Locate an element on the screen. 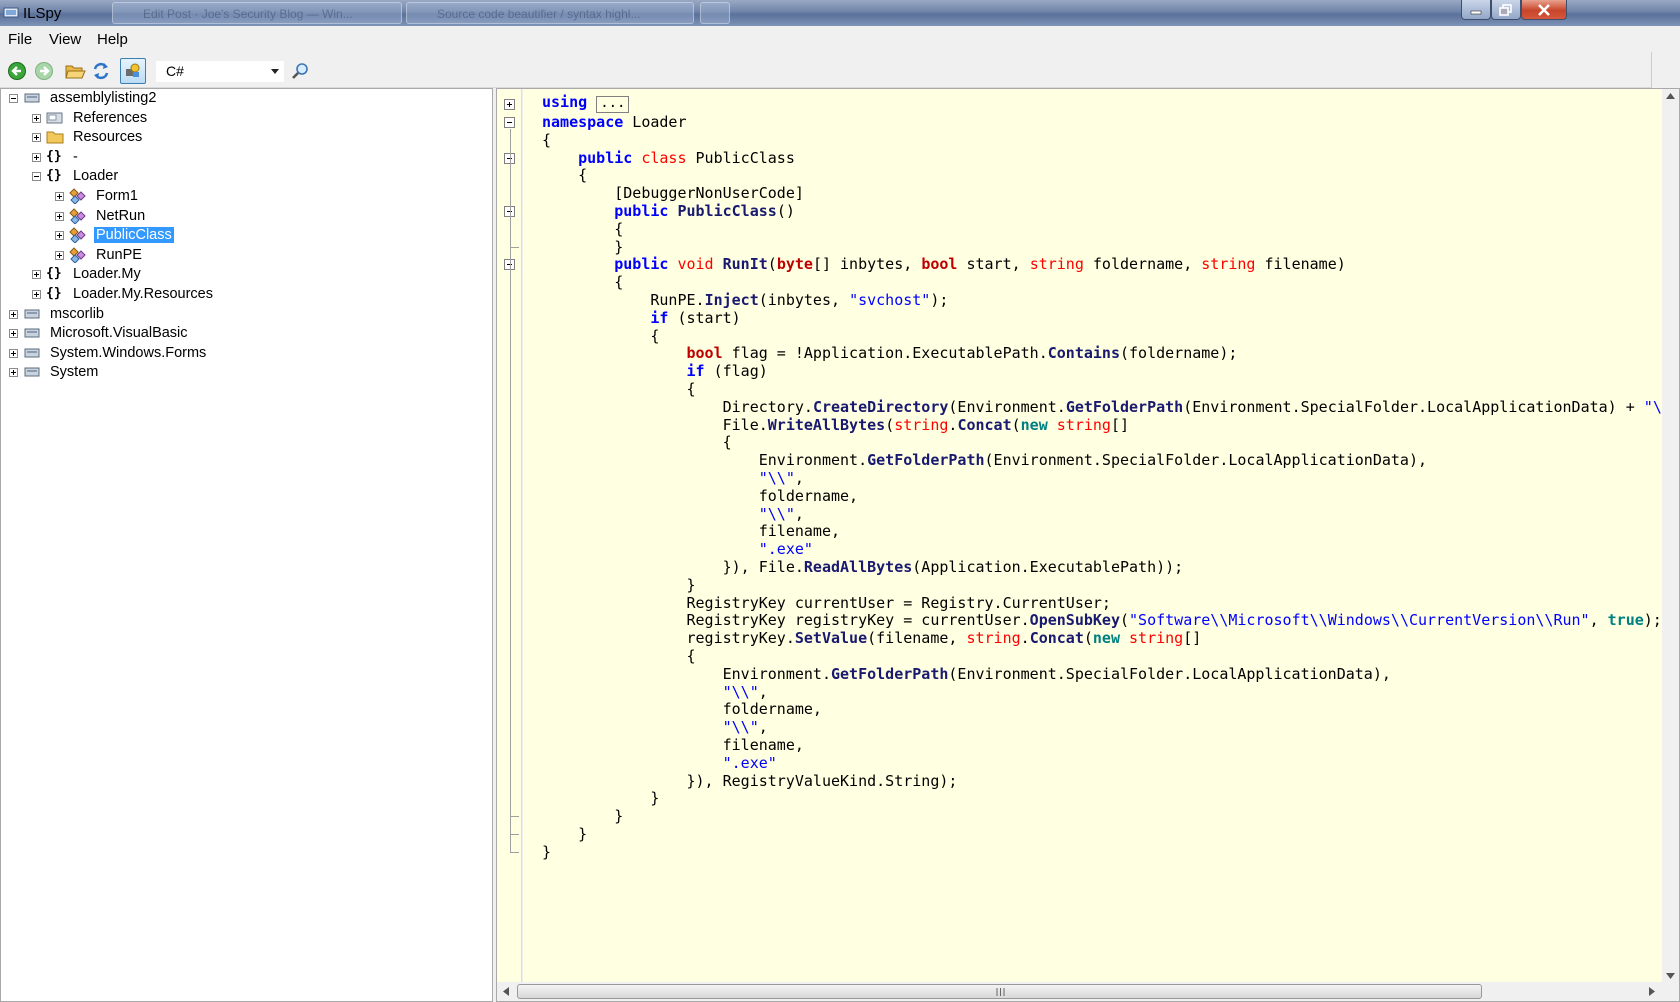 This screenshot has height=1002, width=1680. window-title: ILSpy is located at coordinates (42, 13).